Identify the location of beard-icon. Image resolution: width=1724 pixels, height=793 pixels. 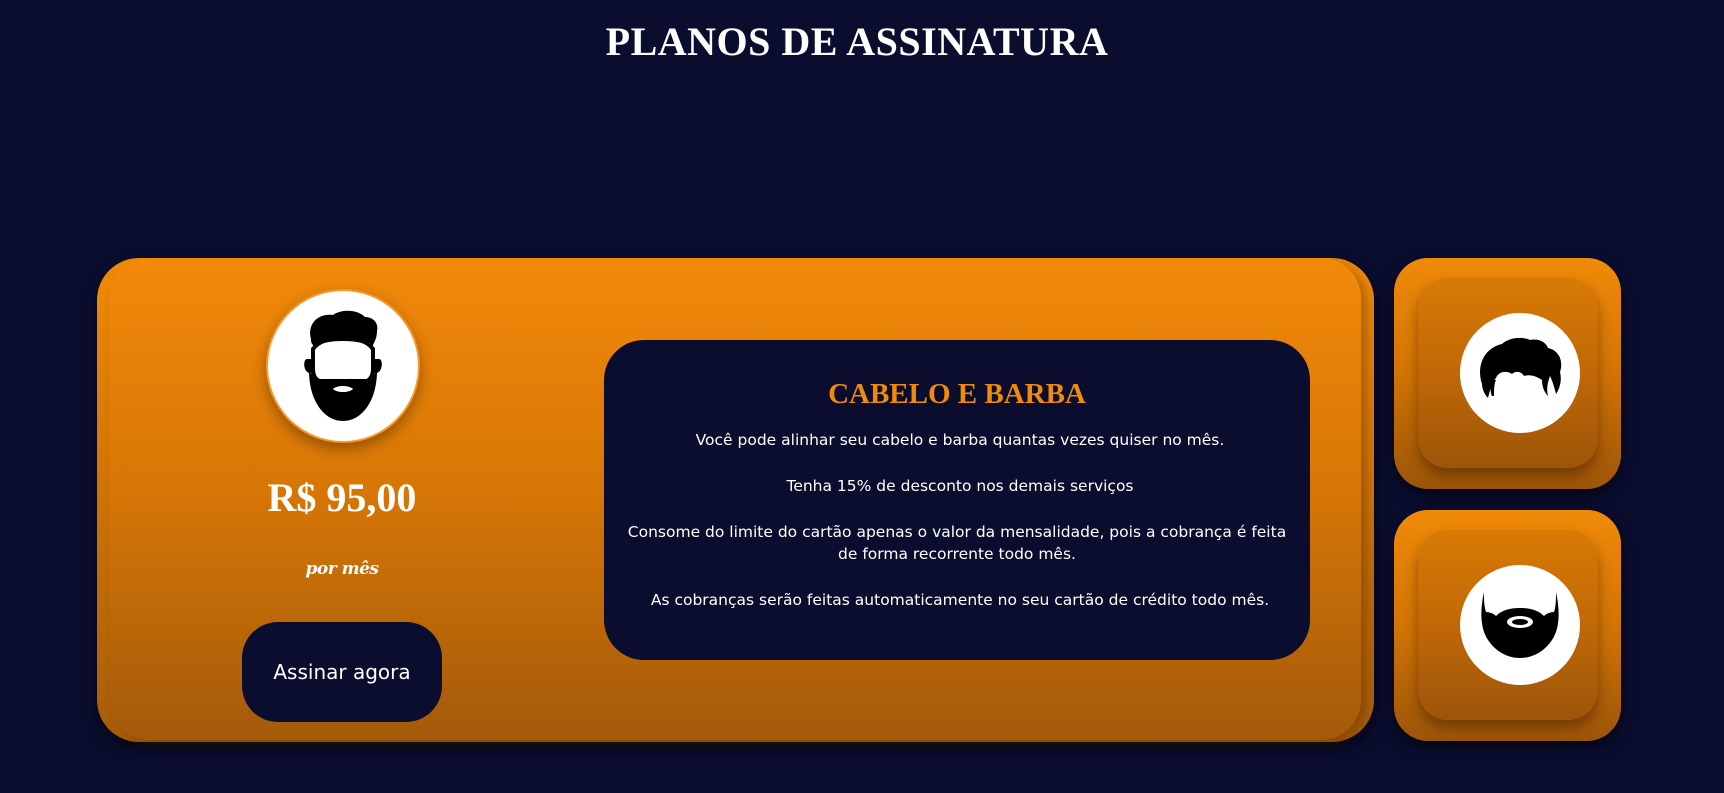
(1520, 625).